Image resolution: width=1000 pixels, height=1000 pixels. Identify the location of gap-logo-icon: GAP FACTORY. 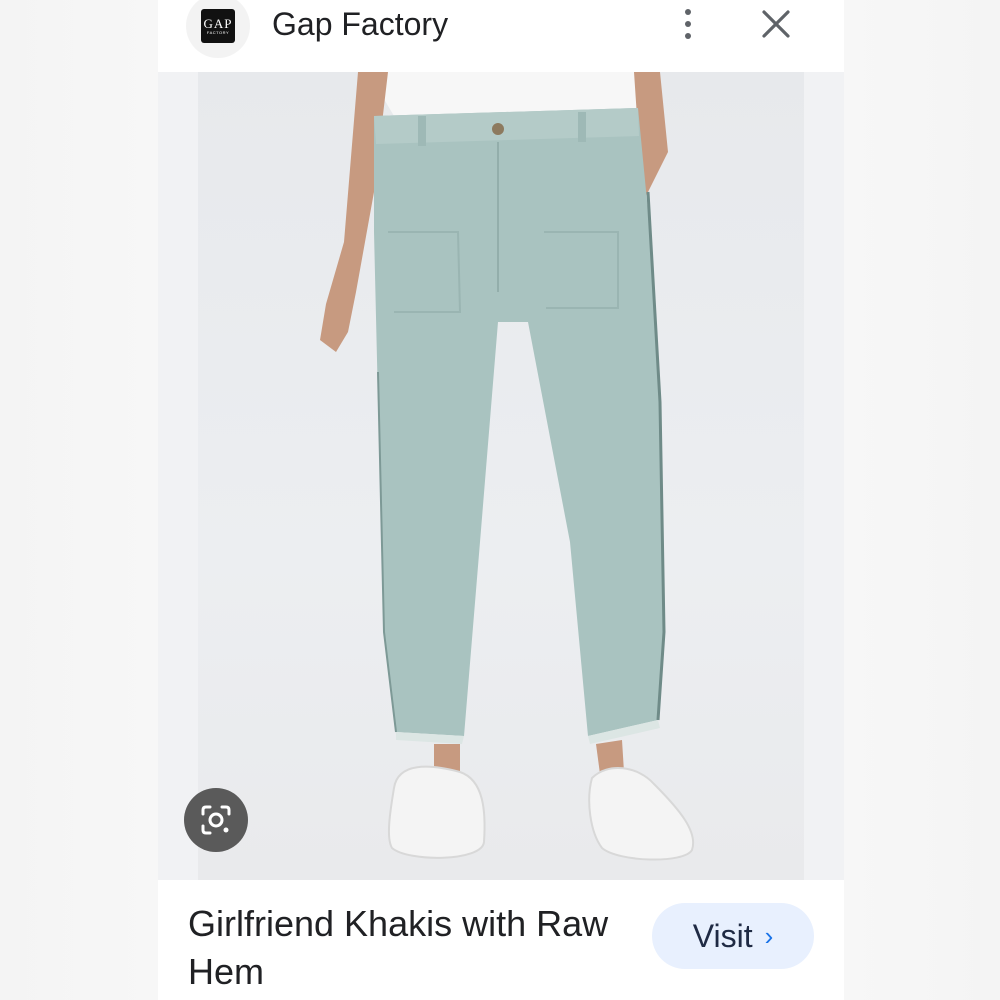
(218, 26).